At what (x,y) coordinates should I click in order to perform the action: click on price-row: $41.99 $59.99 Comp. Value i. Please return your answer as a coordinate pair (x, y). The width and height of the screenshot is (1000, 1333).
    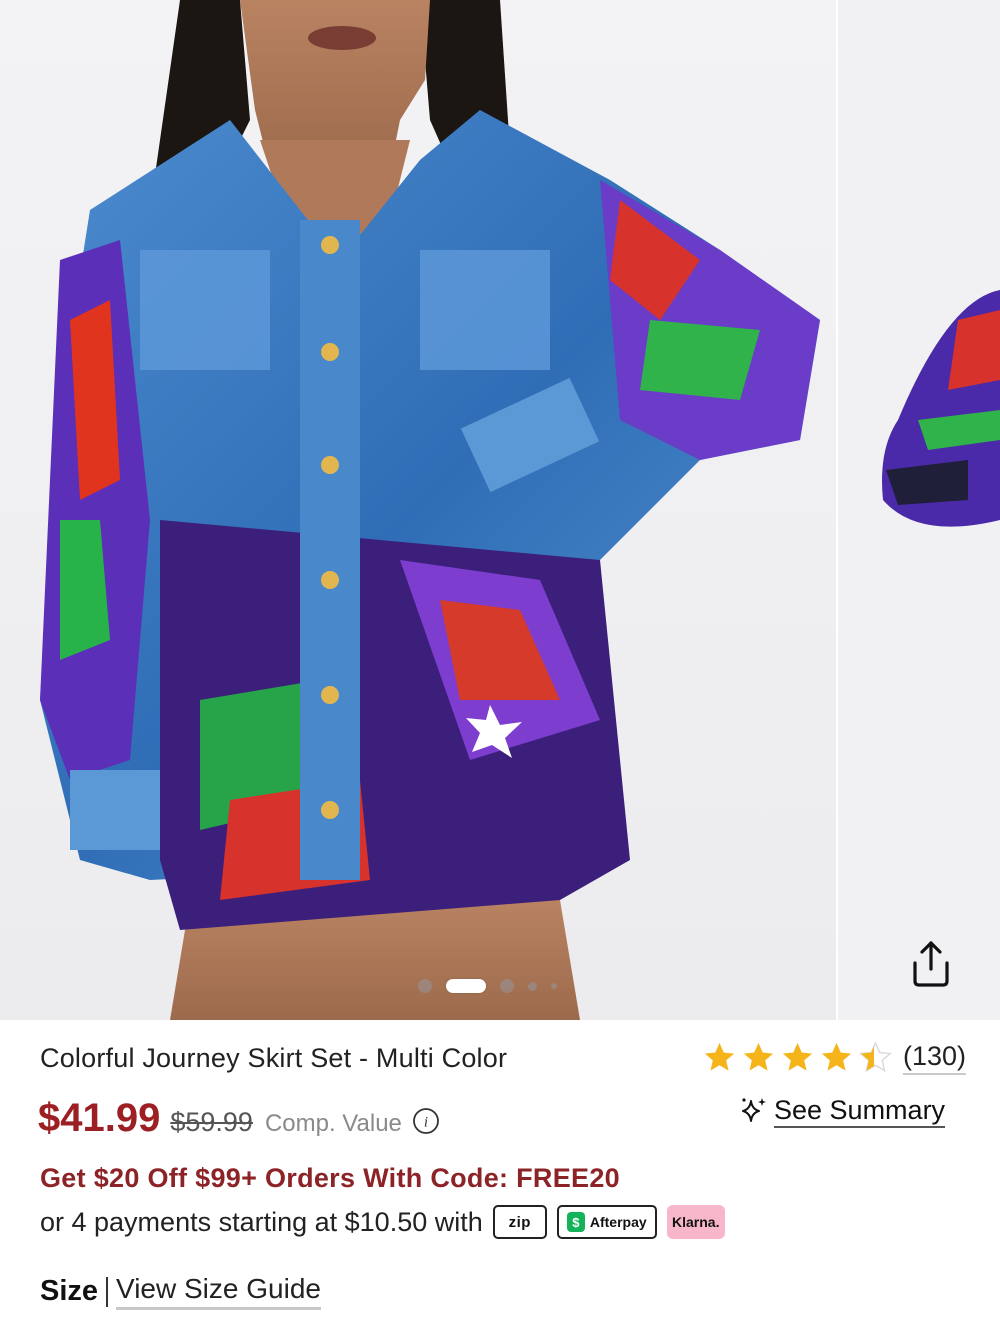
    Looking at the image, I should click on (239, 1118).